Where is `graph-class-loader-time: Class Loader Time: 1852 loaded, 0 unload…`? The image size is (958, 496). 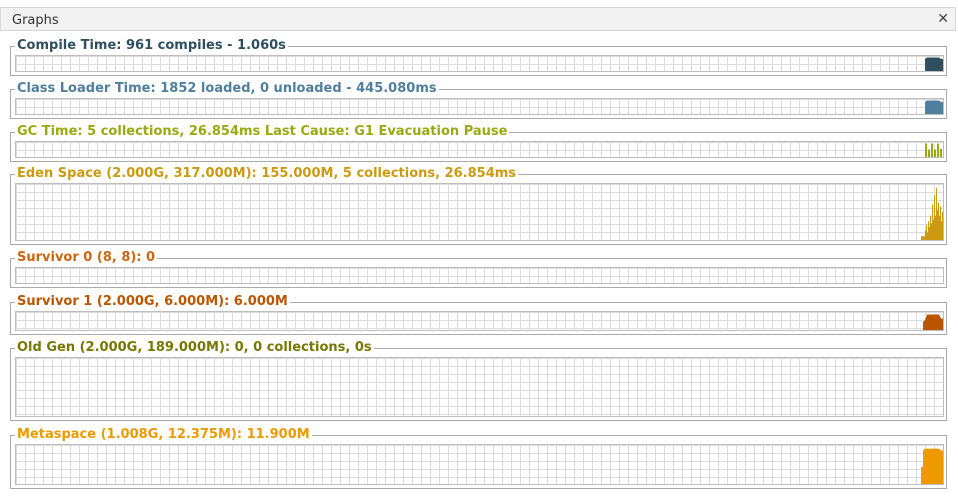 graph-class-loader-time: Class Loader Time: 1852 loaded, 0 unload… is located at coordinates (478, 100).